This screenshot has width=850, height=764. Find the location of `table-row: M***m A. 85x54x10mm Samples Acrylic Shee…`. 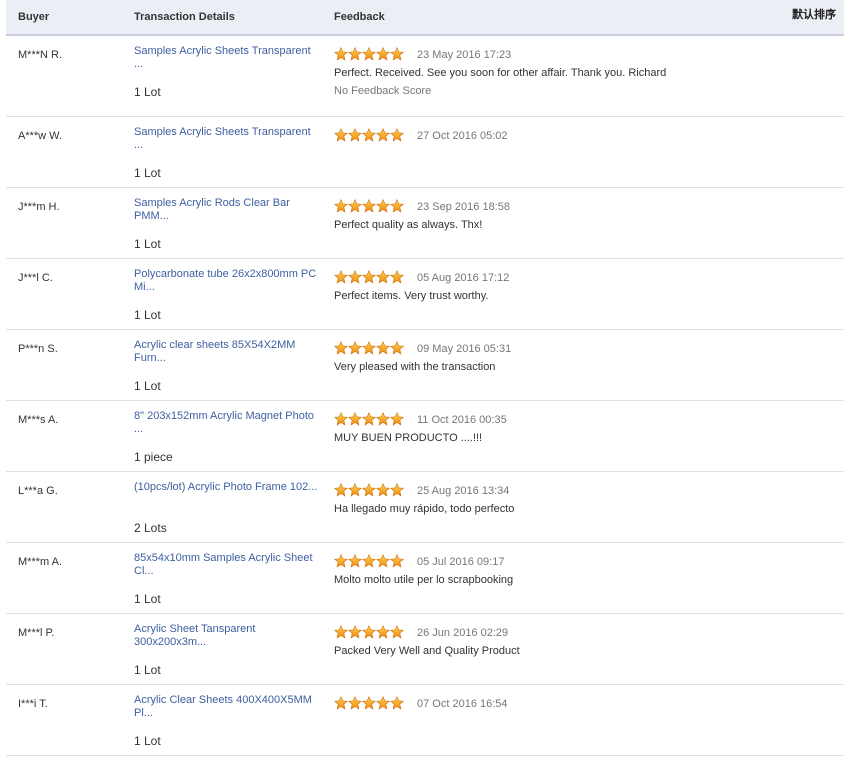

table-row: M***m A. 85x54x10mm Samples Acrylic Shee… is located at coordinates (425, 578).